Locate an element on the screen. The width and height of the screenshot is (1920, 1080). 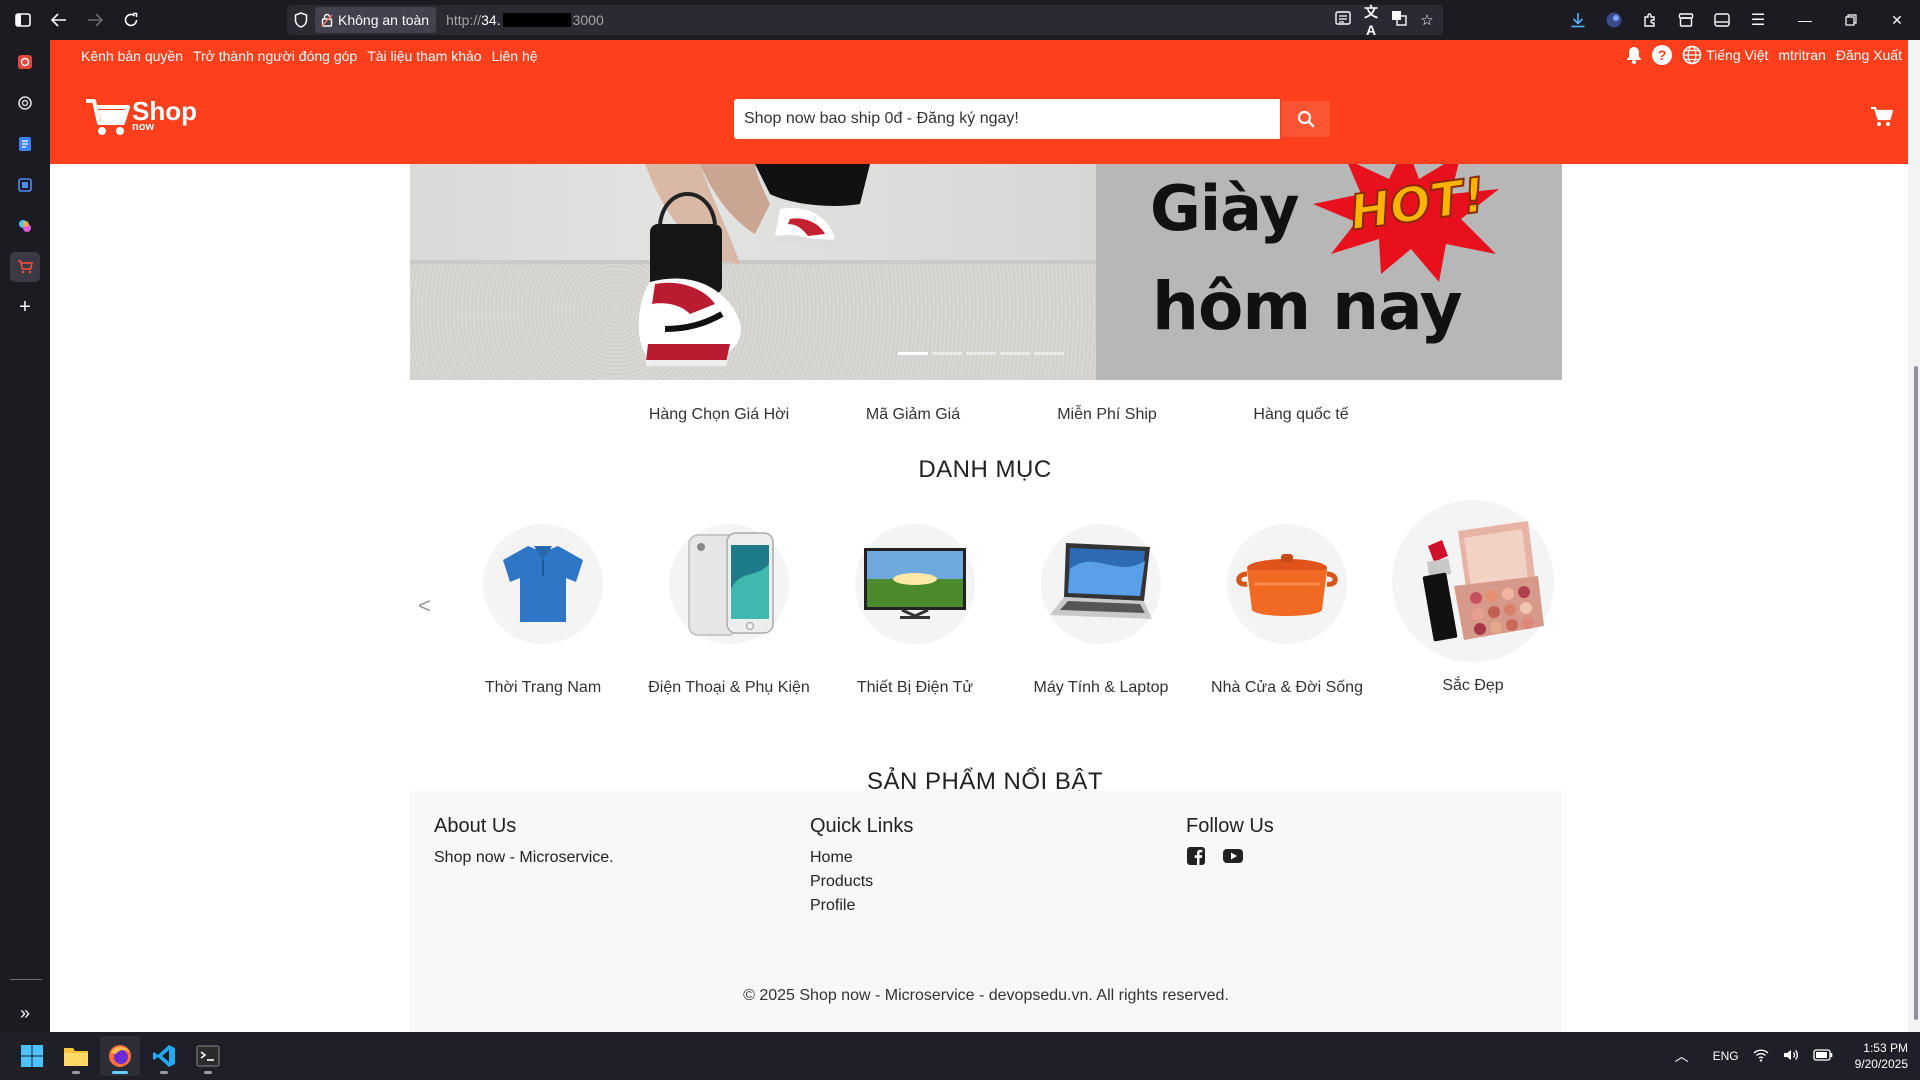
input-language: ENG is located at coordinates (1726, 1056).